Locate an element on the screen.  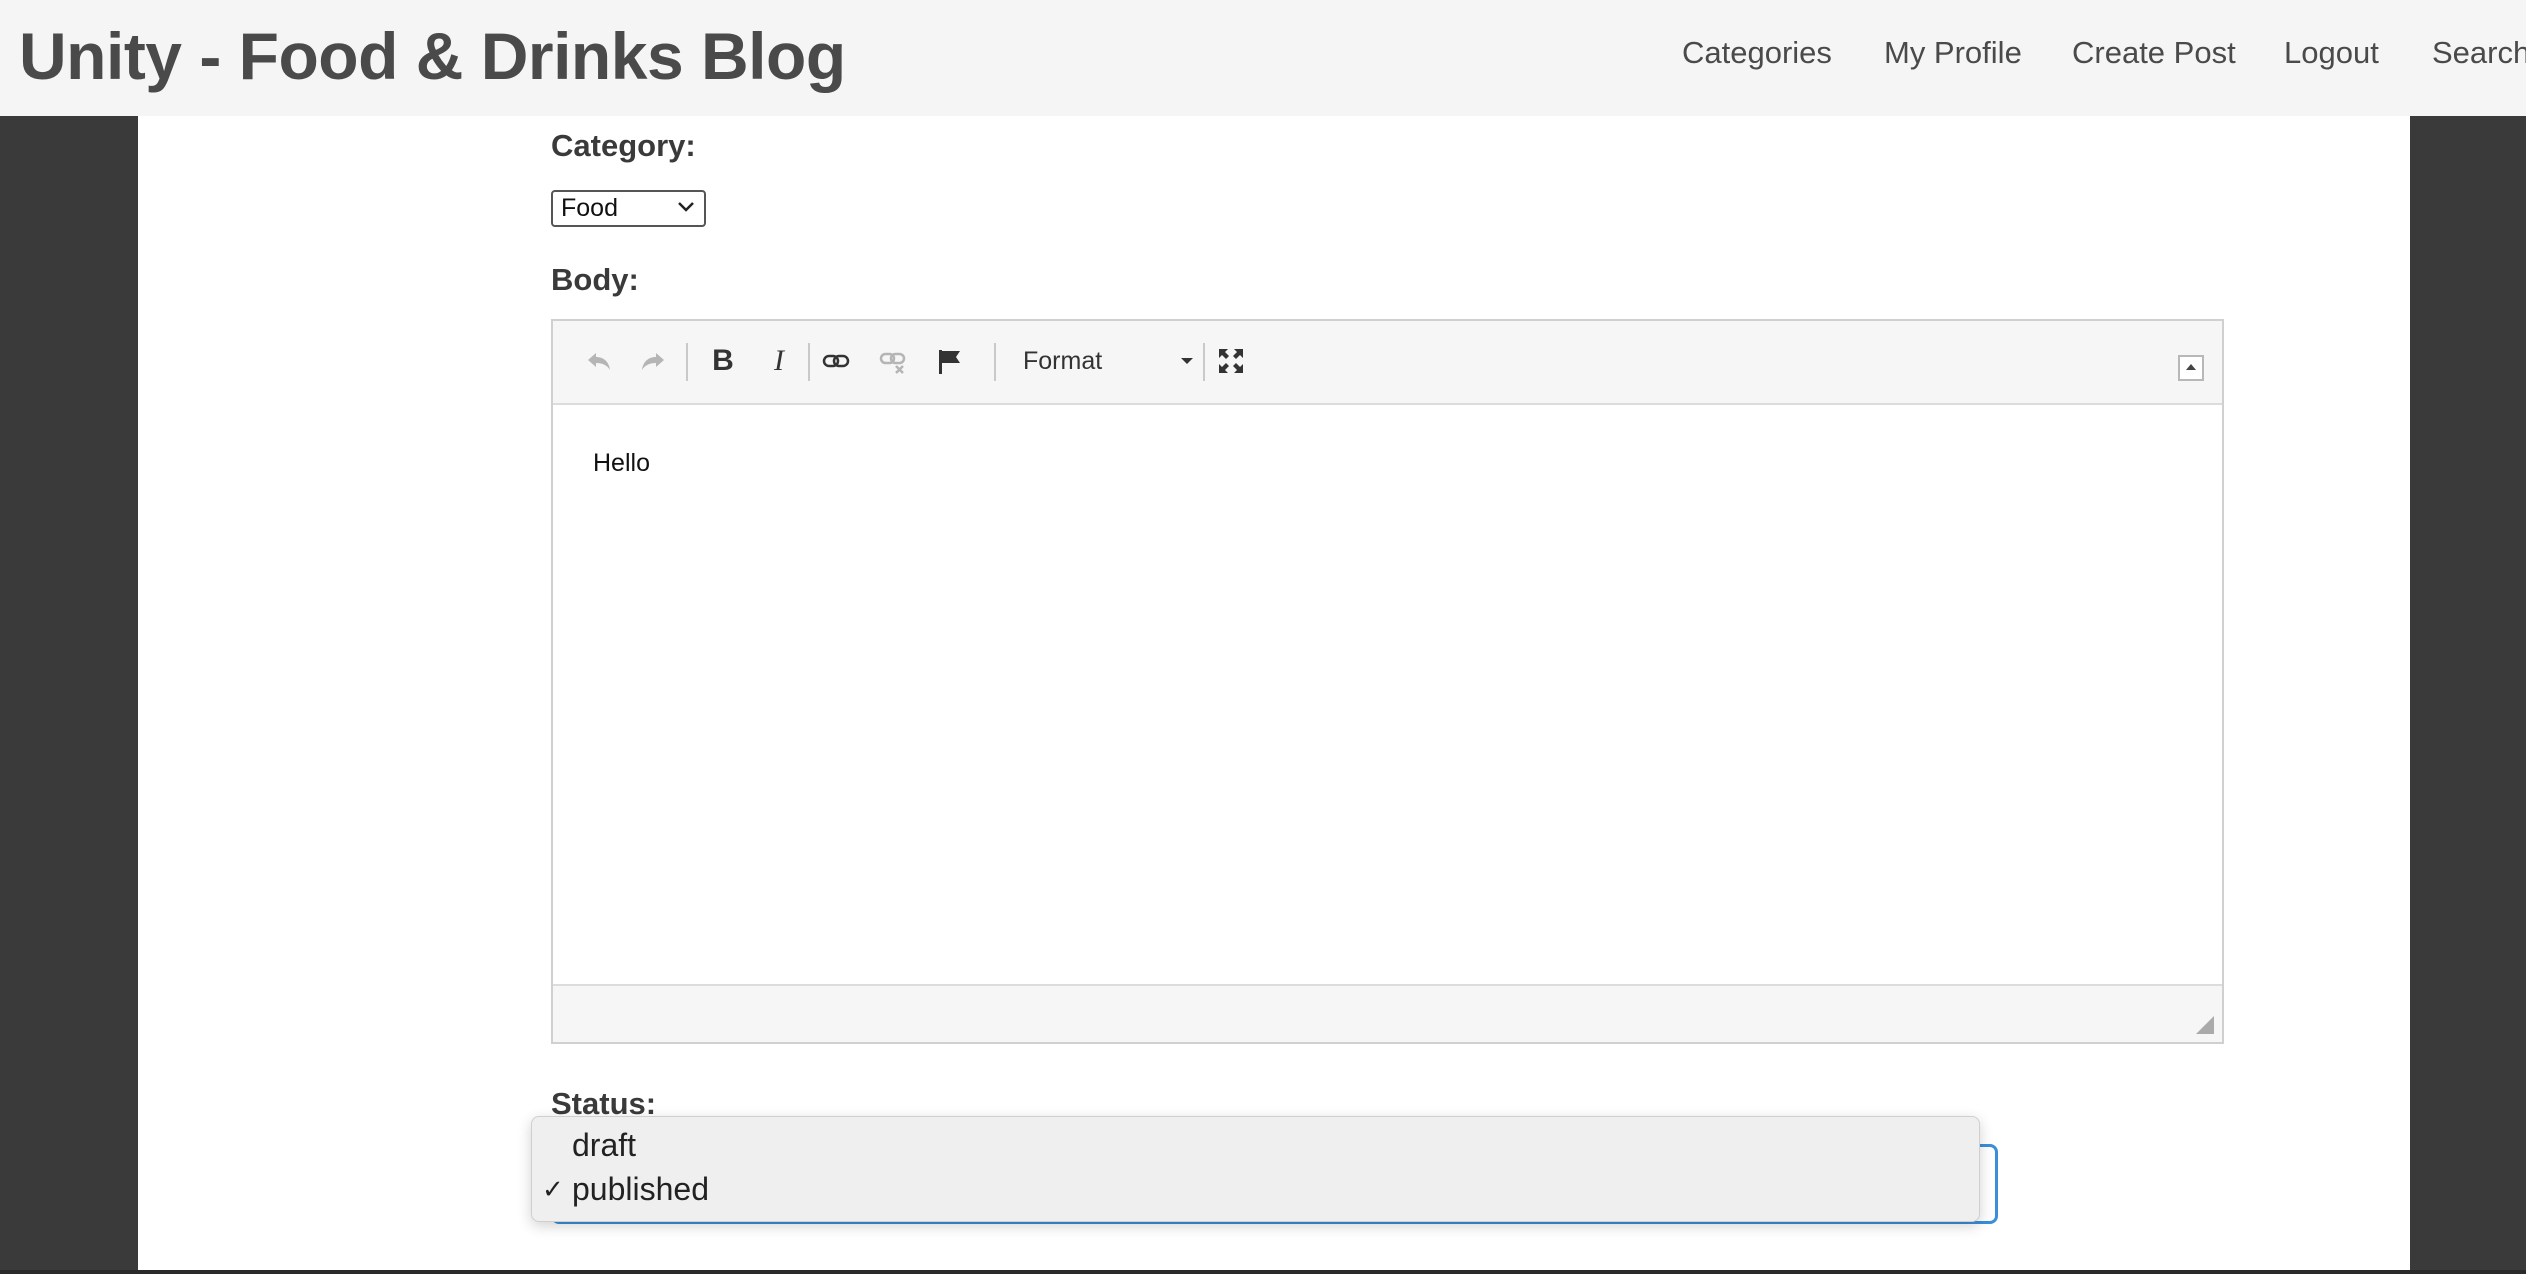
status-option-label: draft is located at coordinates (604, 1145).